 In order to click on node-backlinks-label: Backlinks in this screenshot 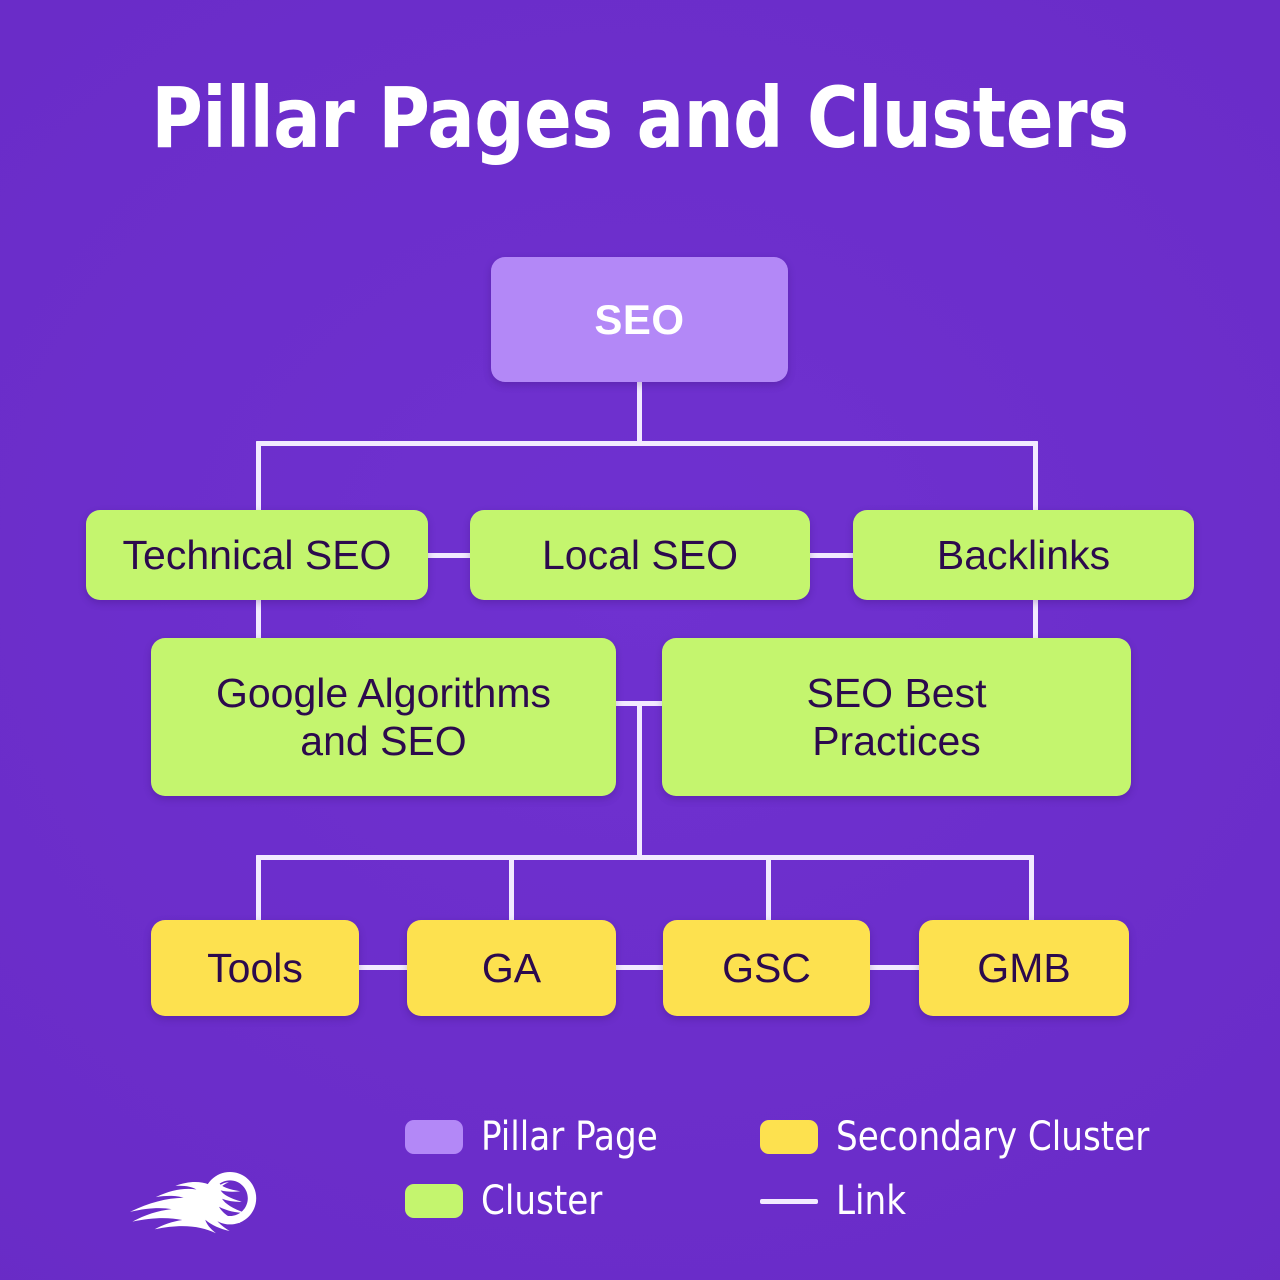, I will do `click(1023, 554)`.